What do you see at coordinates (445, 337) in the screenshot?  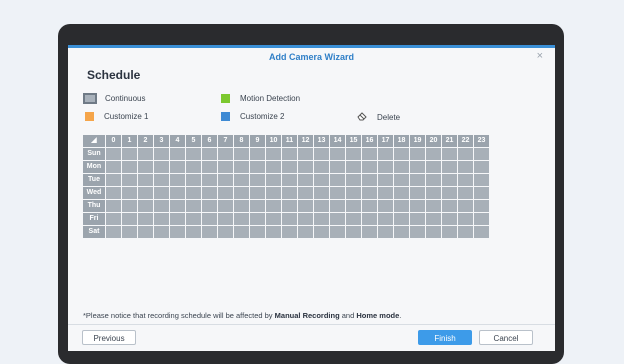 I see `finish-button: Finish` at bounding box center [445, 337].